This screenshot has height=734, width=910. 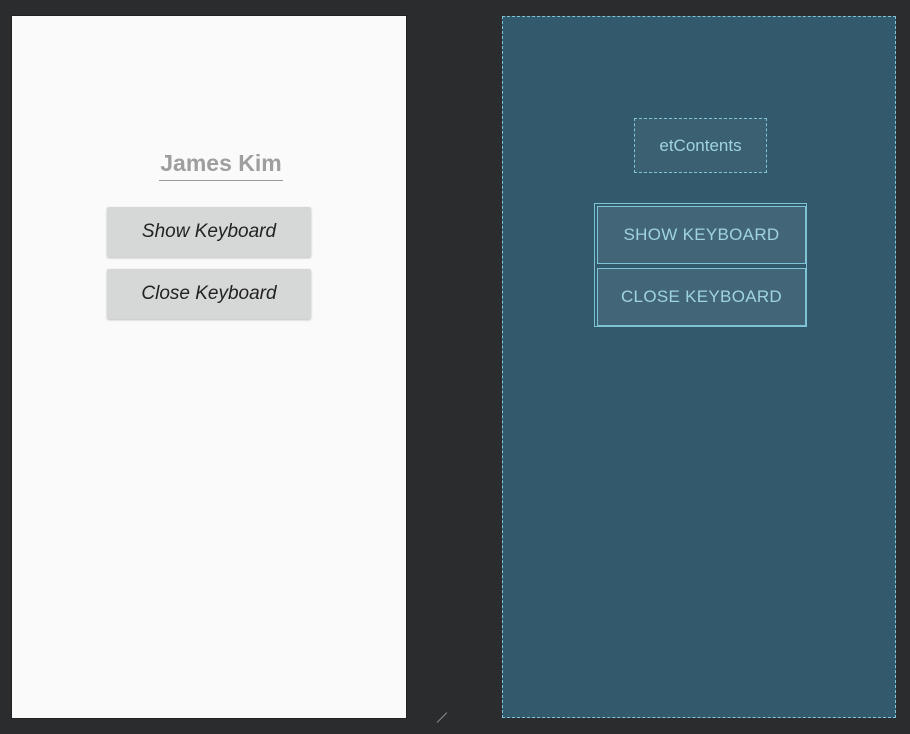 What do you see at coordinates (221, 163) in the screenshot?
I see `contents-edit-text: James Kim` at bounding box center [221, 163].